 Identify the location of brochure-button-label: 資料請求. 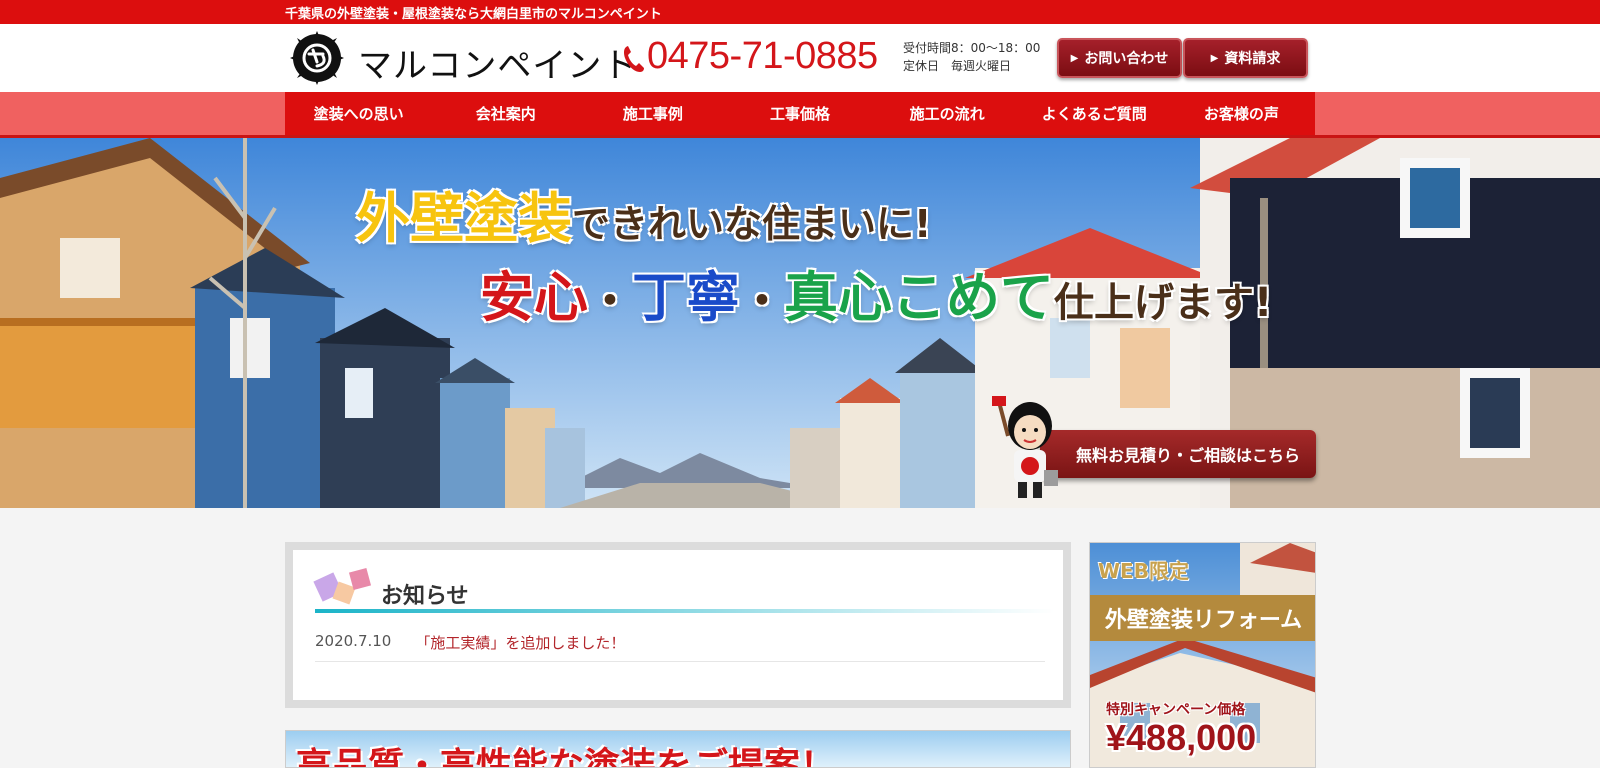
(1252, 59).